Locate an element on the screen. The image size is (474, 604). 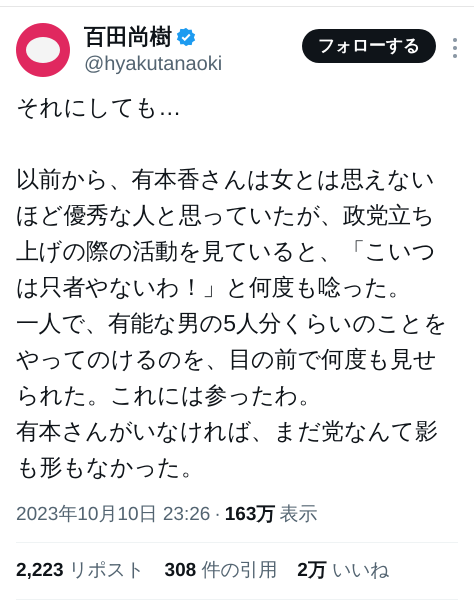
stat-link: 308 件の引用 is located at coordinates (221, 570).